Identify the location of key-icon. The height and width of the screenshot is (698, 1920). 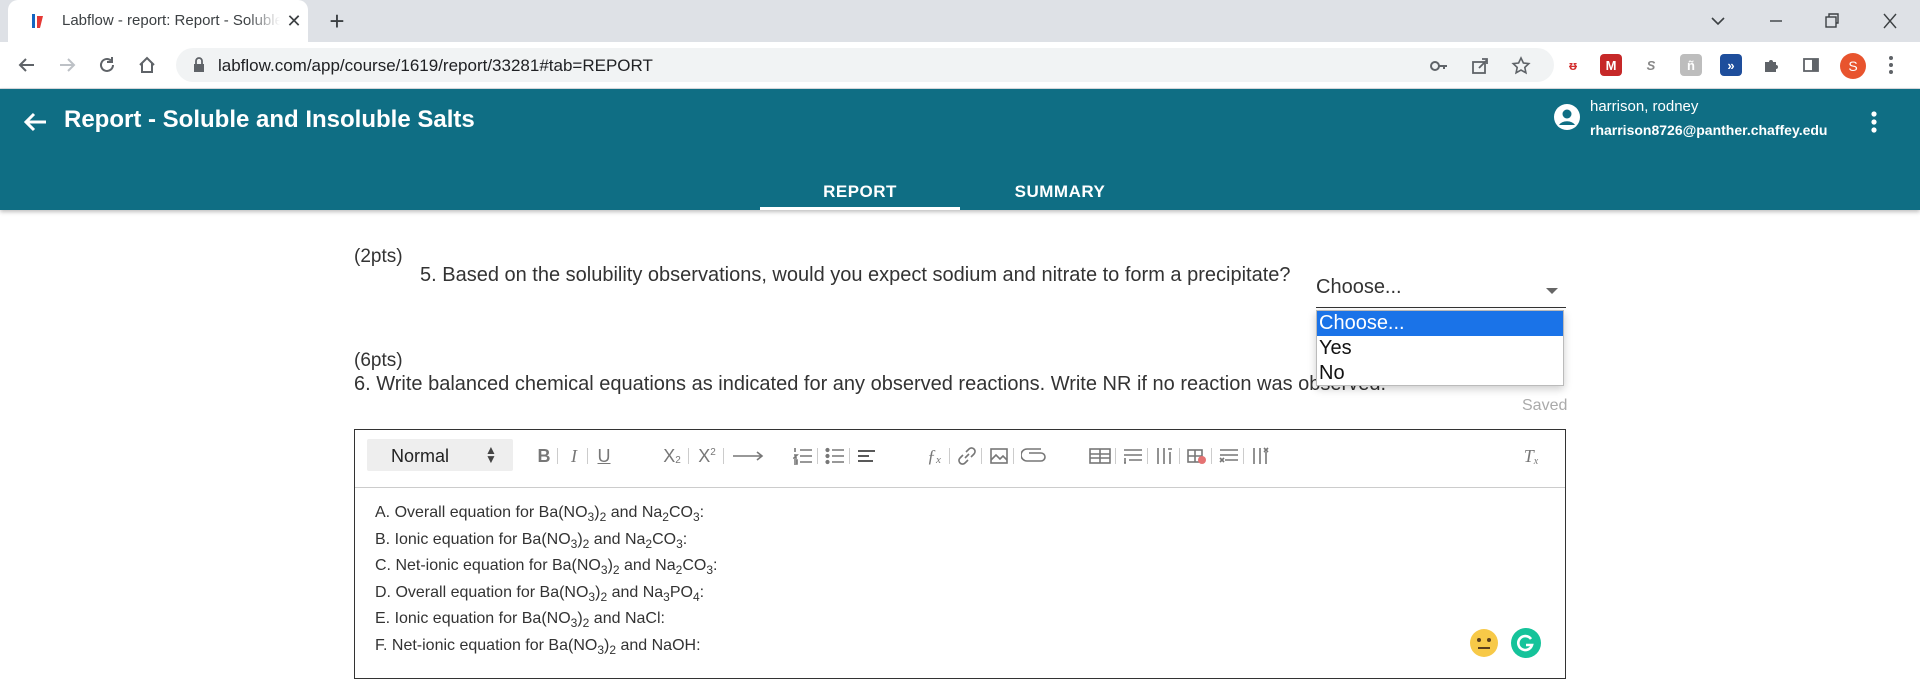
(1439, 66).